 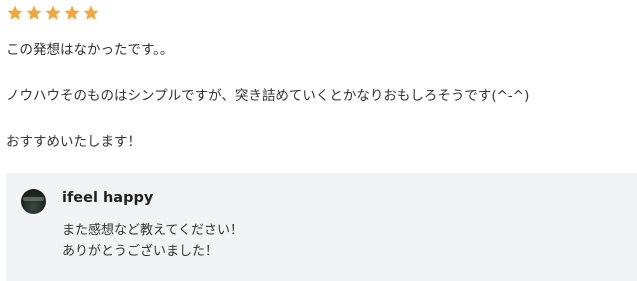 What do you see at coordinates (107, 198) in the screenshot?
I see `reply-author-name: ifeel happy` at bounding box center [107, 198].